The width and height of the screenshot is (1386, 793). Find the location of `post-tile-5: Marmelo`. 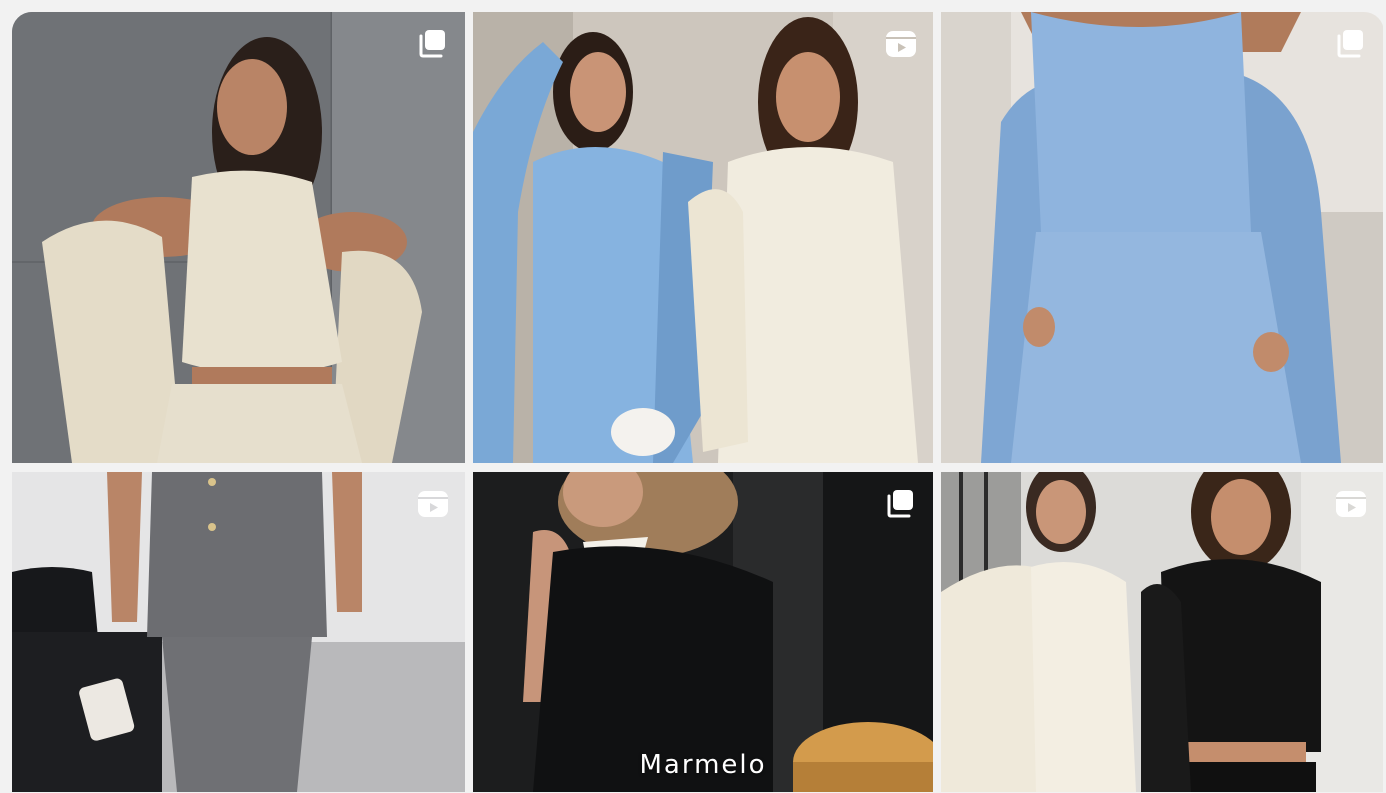

post-tile-5: Marmelo is located at coordinates (703, 632).